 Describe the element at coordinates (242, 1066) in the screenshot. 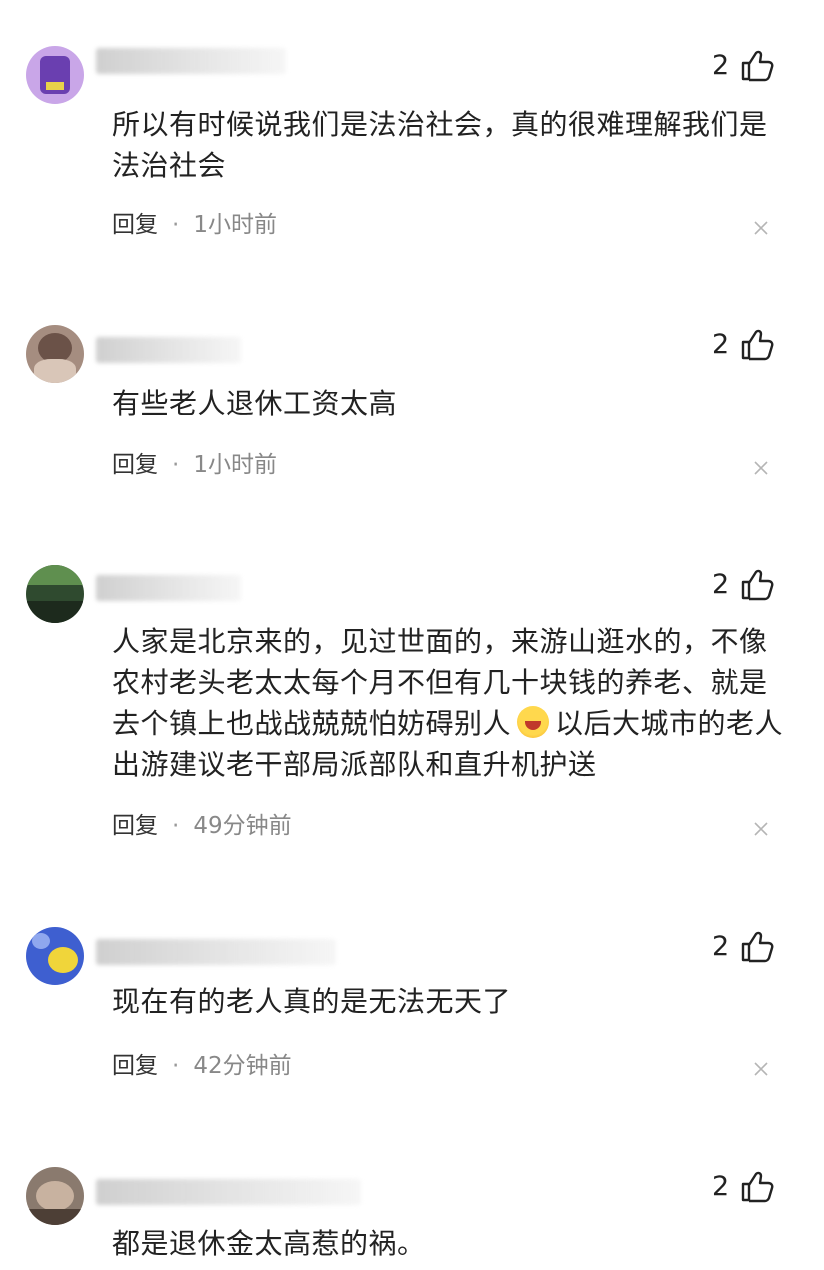

I see `comment-time: 42分钟前` at that location.